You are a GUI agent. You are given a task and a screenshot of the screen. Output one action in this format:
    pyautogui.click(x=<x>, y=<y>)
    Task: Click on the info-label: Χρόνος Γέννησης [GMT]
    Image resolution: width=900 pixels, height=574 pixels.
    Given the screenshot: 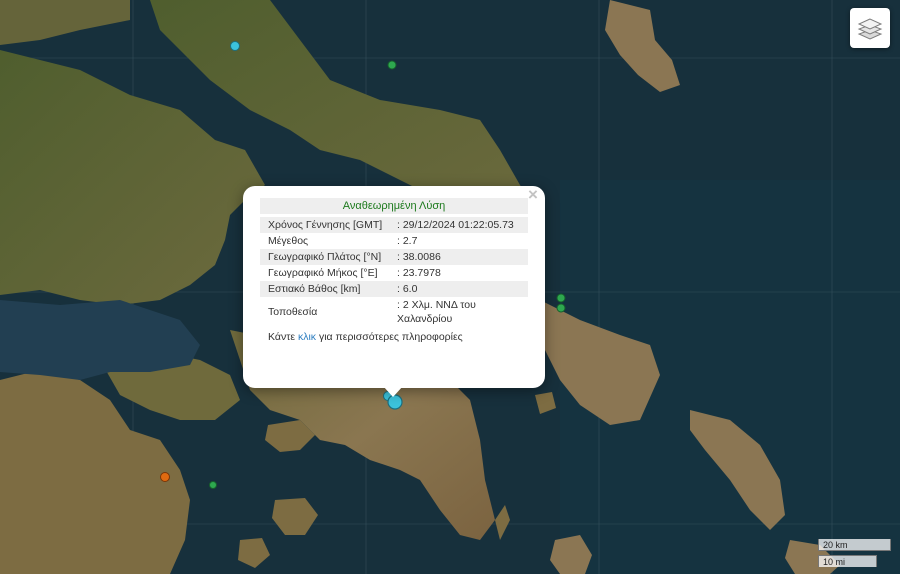 What is the action you would take?
    pyautogui.click(x=324, y=225)
    